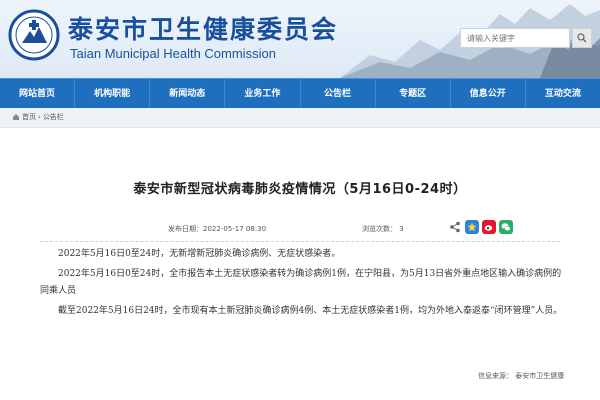 The height and width of the screenshot is (400, 600). I want to click on site-title: 泰安市卫生健康委员会, so click(203, 29).